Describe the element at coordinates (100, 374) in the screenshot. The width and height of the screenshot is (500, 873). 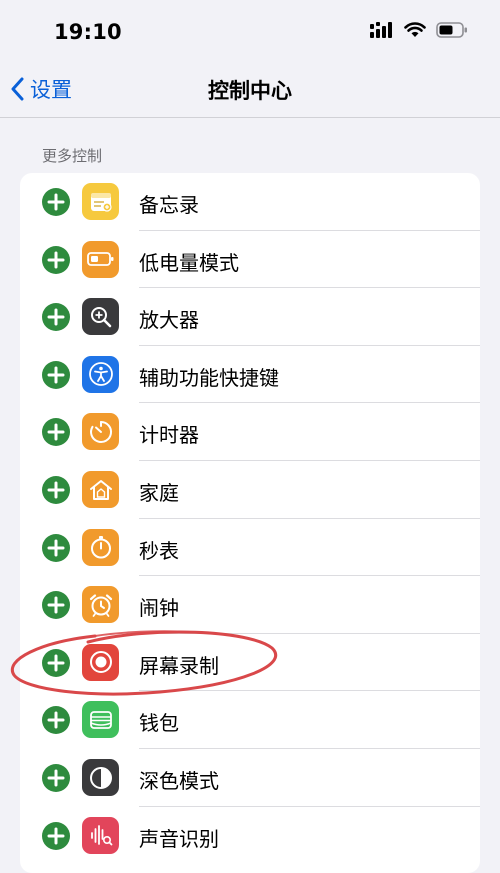
I see `accessibility-icon` at that location.